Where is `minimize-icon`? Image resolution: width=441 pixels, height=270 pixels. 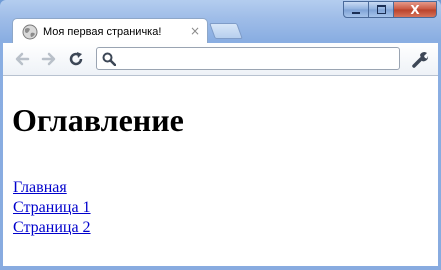
minimize-icon is located at coordinates (356, 12).